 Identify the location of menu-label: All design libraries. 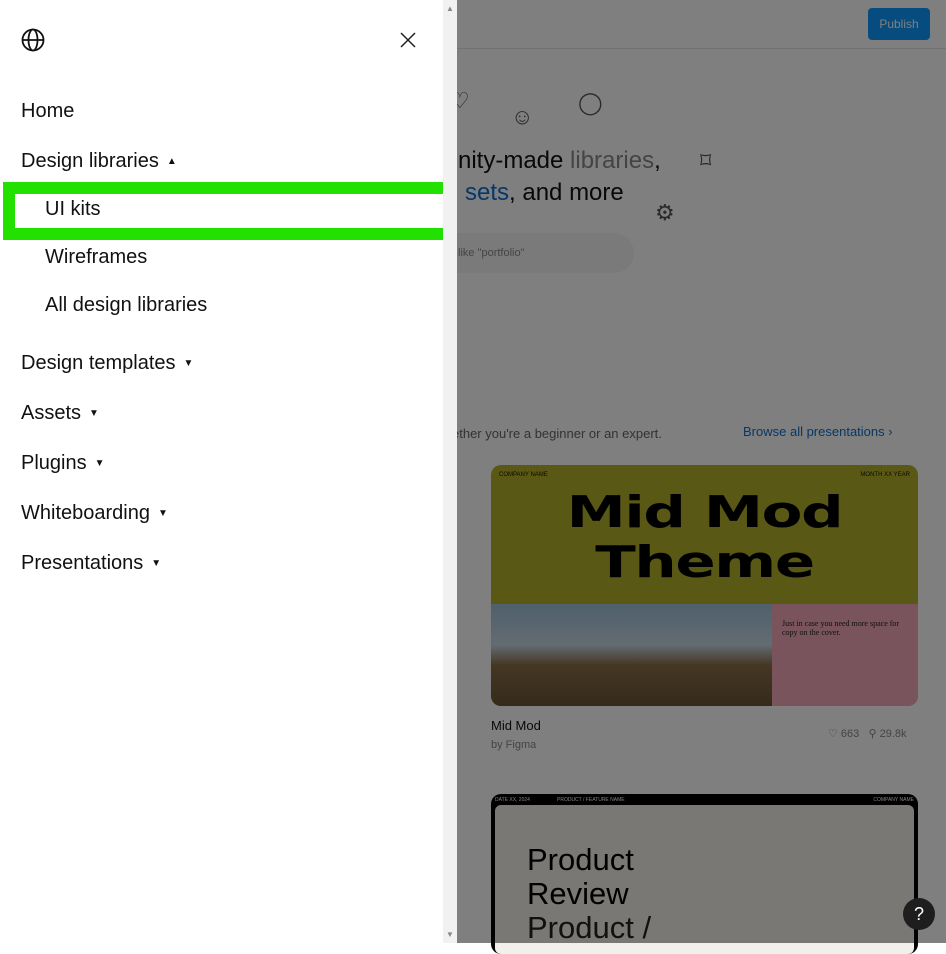
(126, 305).